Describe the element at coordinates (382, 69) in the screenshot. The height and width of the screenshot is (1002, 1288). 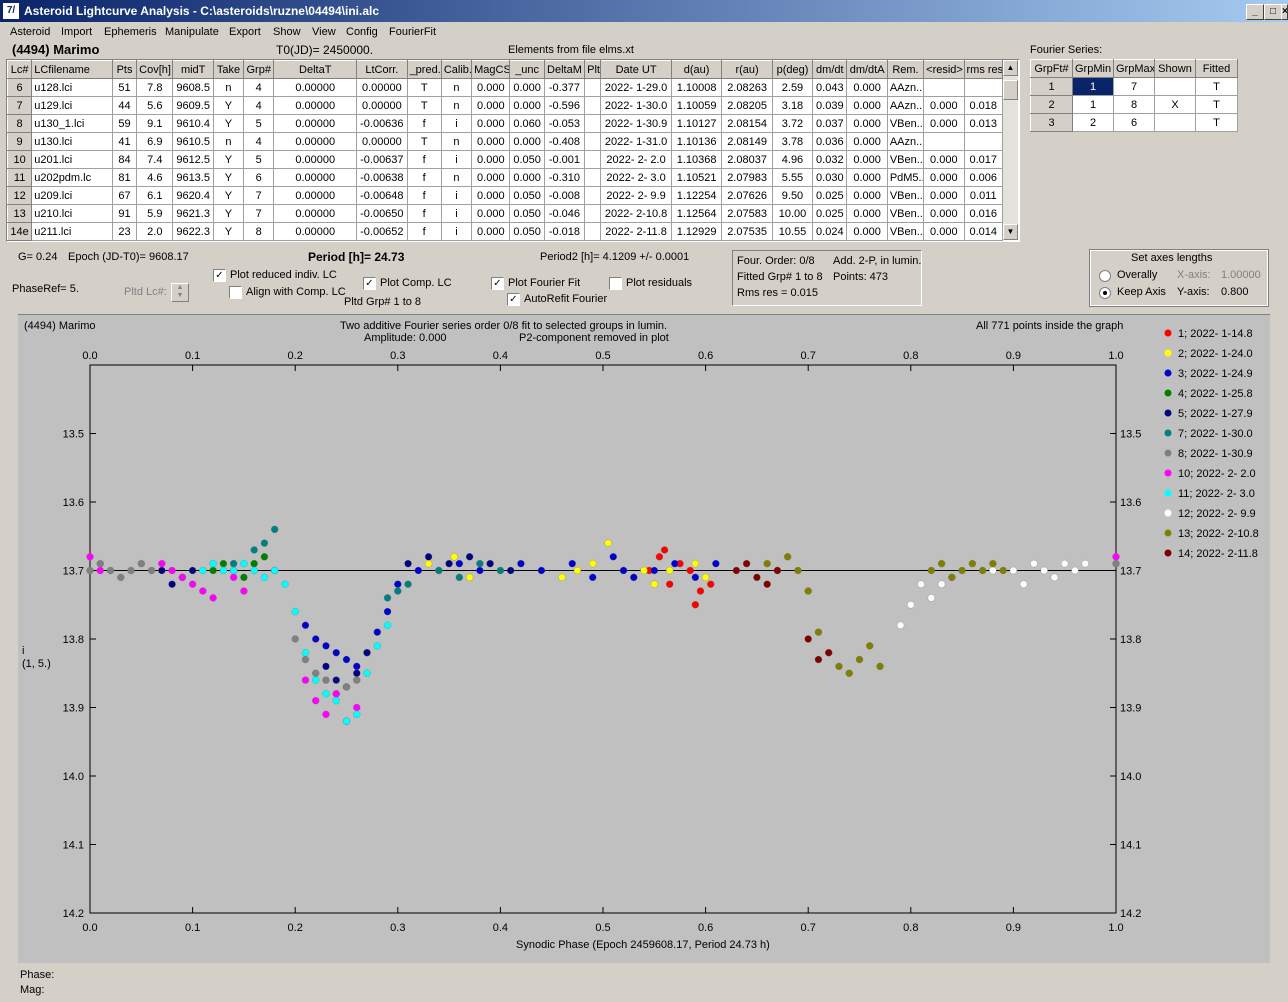
I see `column-header: LtCorr.` at that location.